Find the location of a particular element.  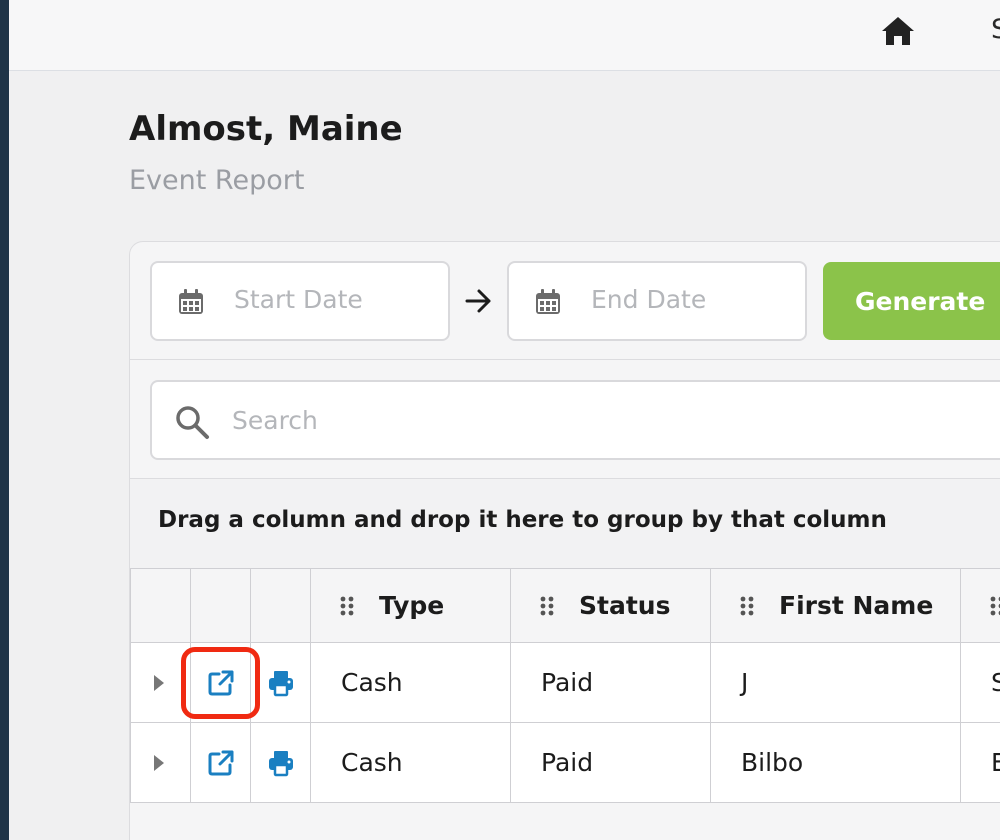

column-header-first-name: First Name is located at coordinates (835, 605).